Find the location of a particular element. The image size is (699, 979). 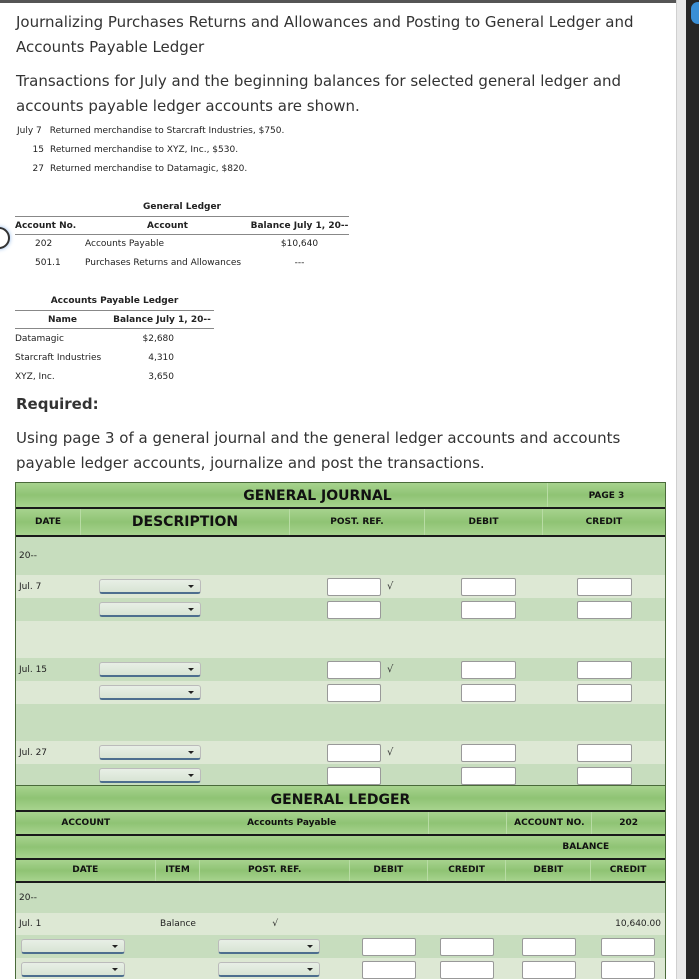

app-icon is located at coordinates (695, 13).